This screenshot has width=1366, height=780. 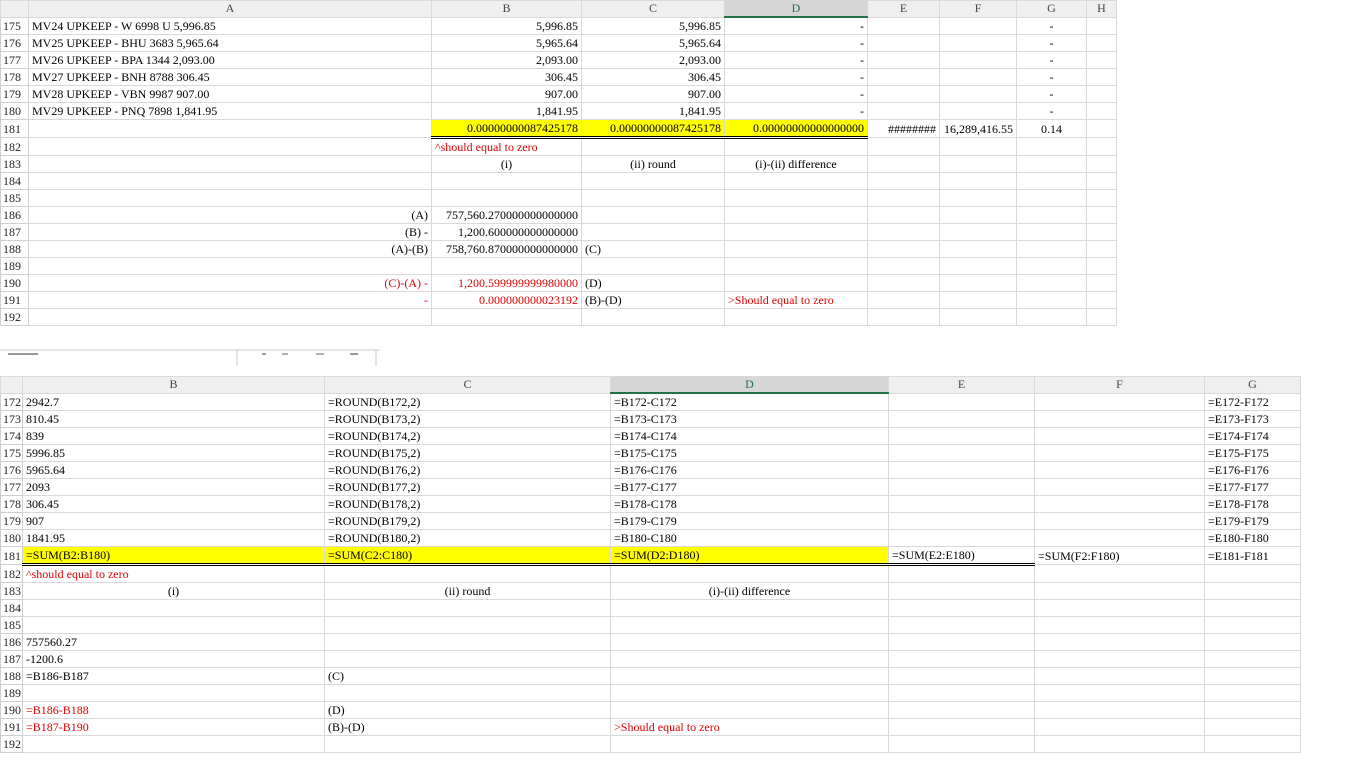 What do you see at coordinates (1101, 25) in the screenshot?
I see `cell-h175` at bounding box center [1101, 25].